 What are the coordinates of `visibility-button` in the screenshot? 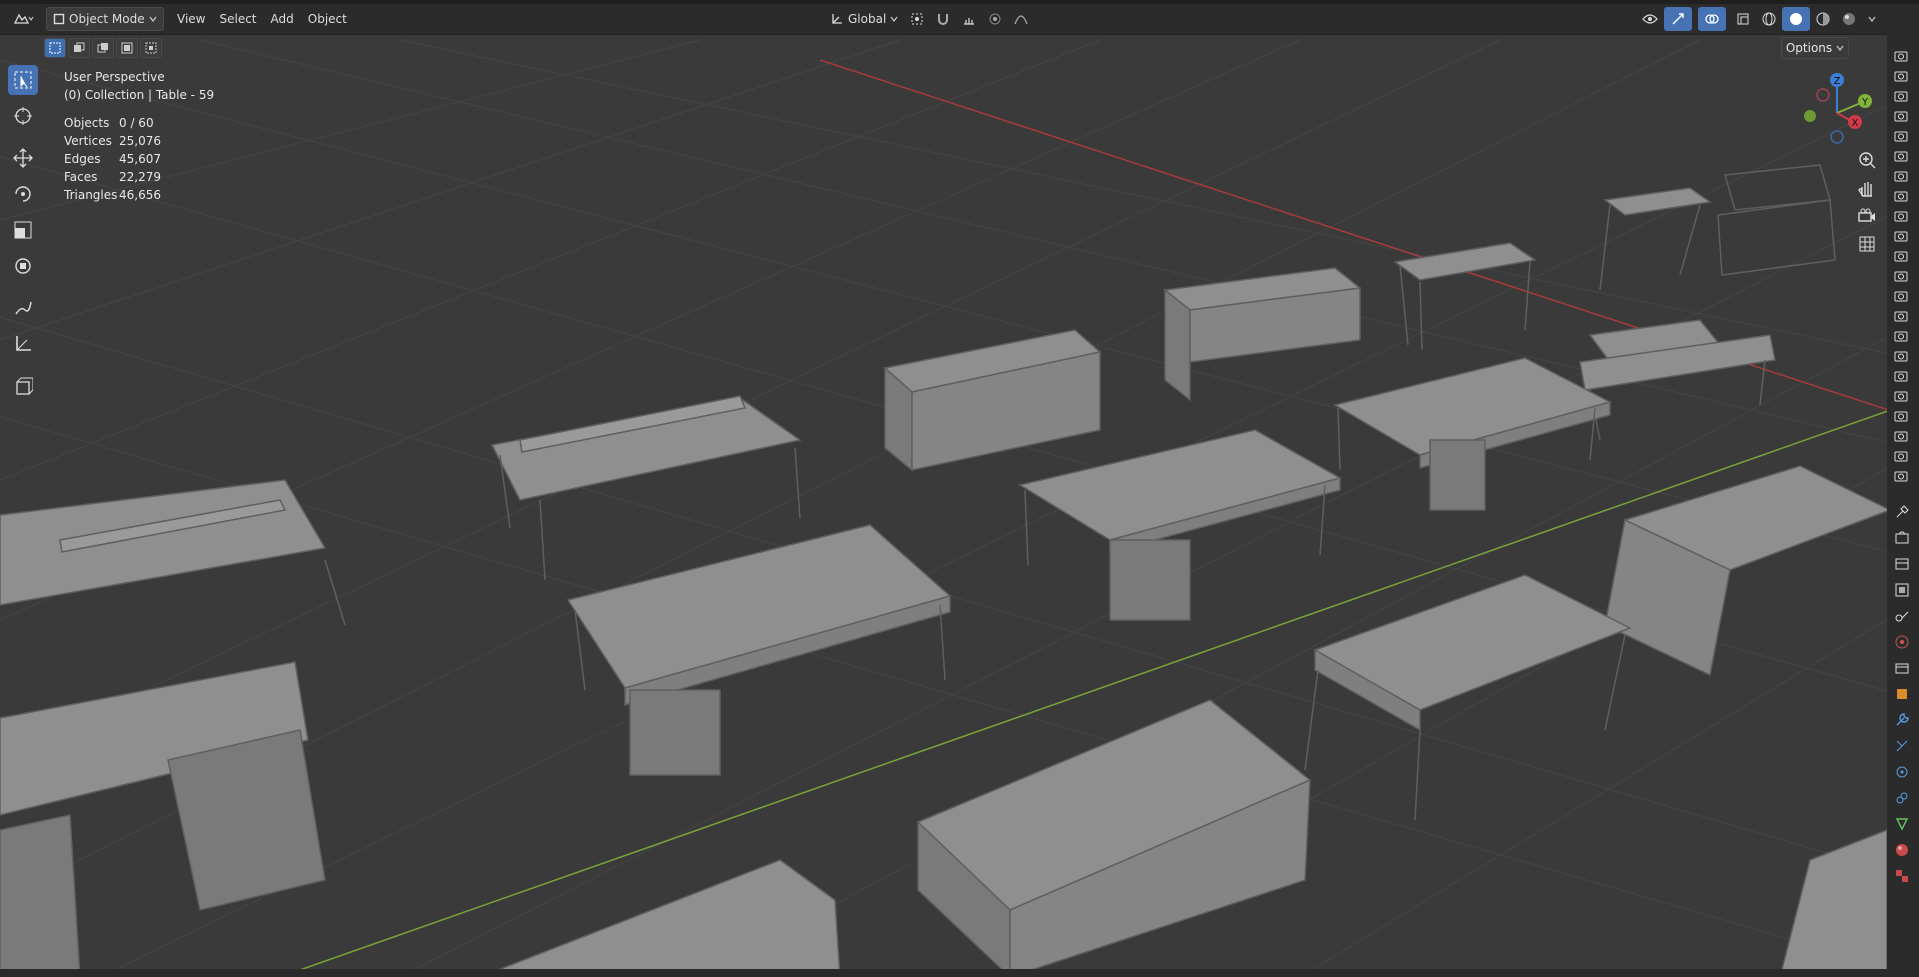 It's located at (1650, 19).